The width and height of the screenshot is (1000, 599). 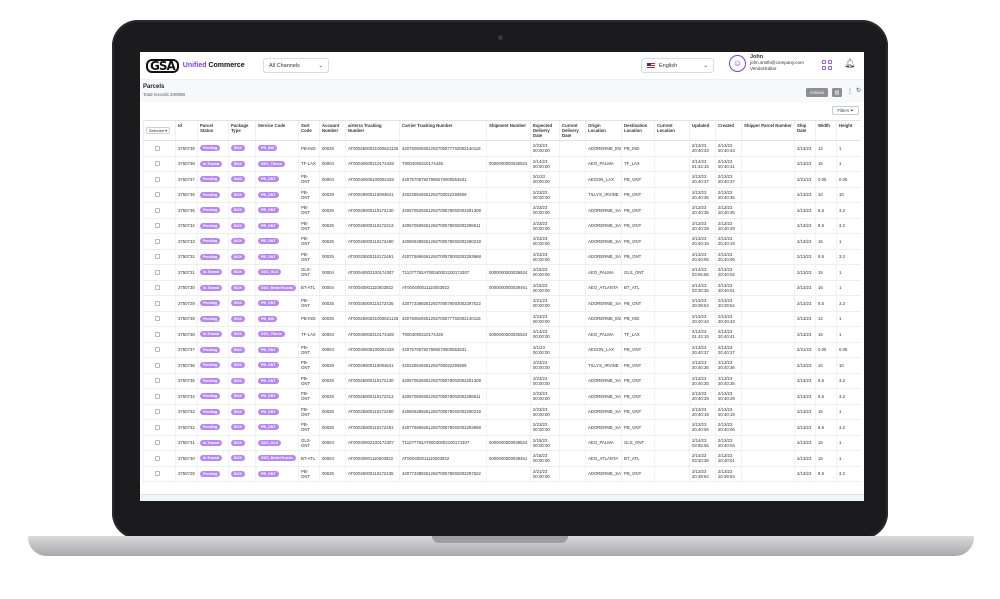 What do you see at coordinates (371, 427) in the screenshot?
I see `cell-airterra: AT00025000110172491` at bounding box center [371, 427].